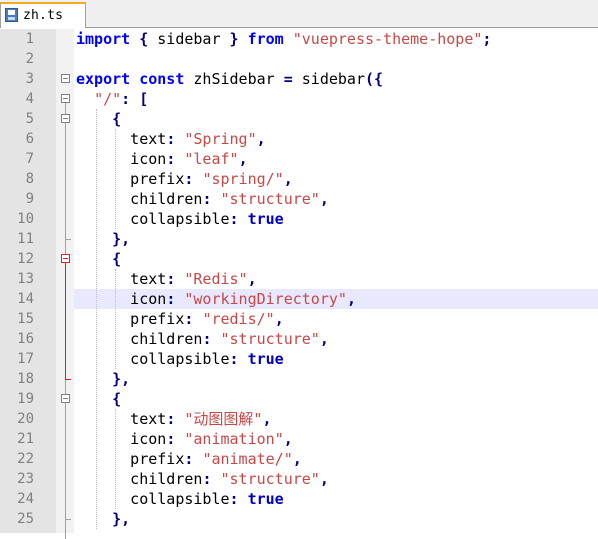  I want to click on line-number: 18, so click(25, 379).